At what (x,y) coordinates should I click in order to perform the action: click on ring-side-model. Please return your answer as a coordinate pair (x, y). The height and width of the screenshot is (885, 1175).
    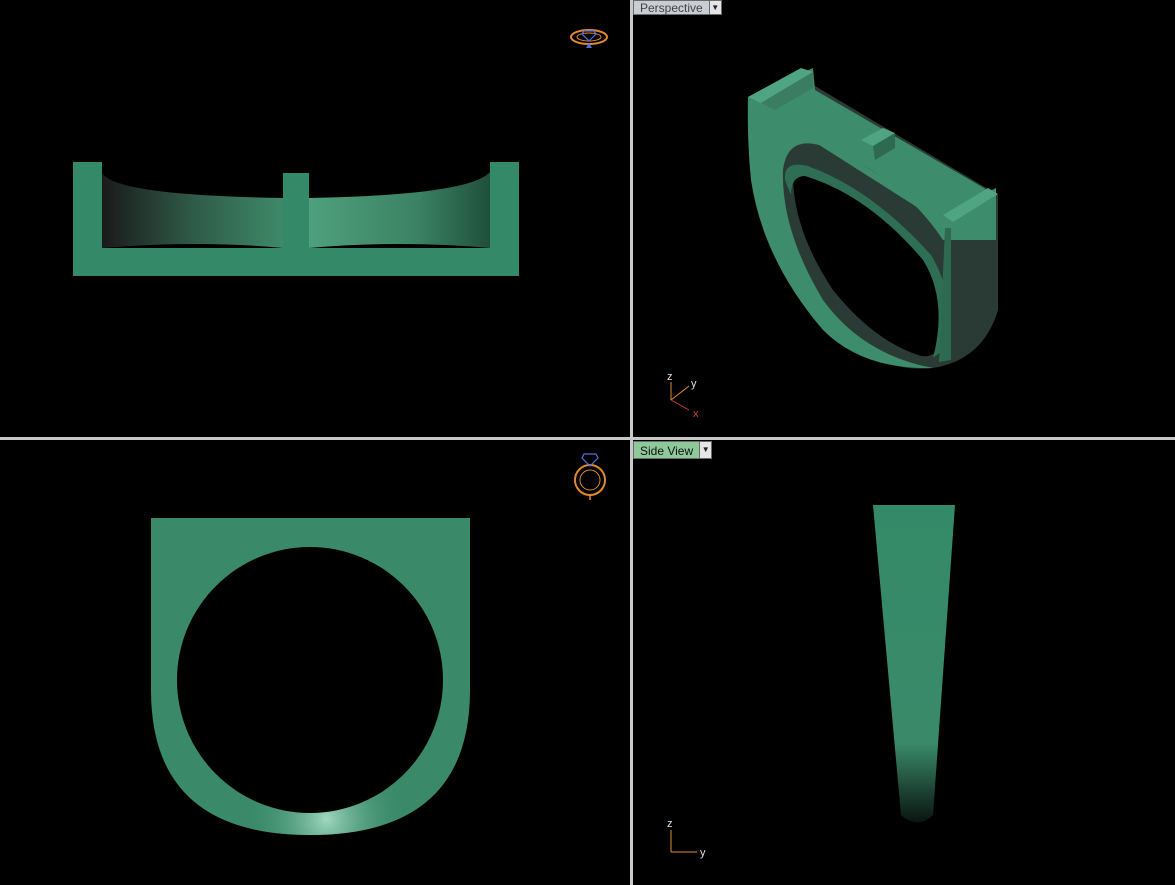
    Looking at the image, I should click on (914, 664).